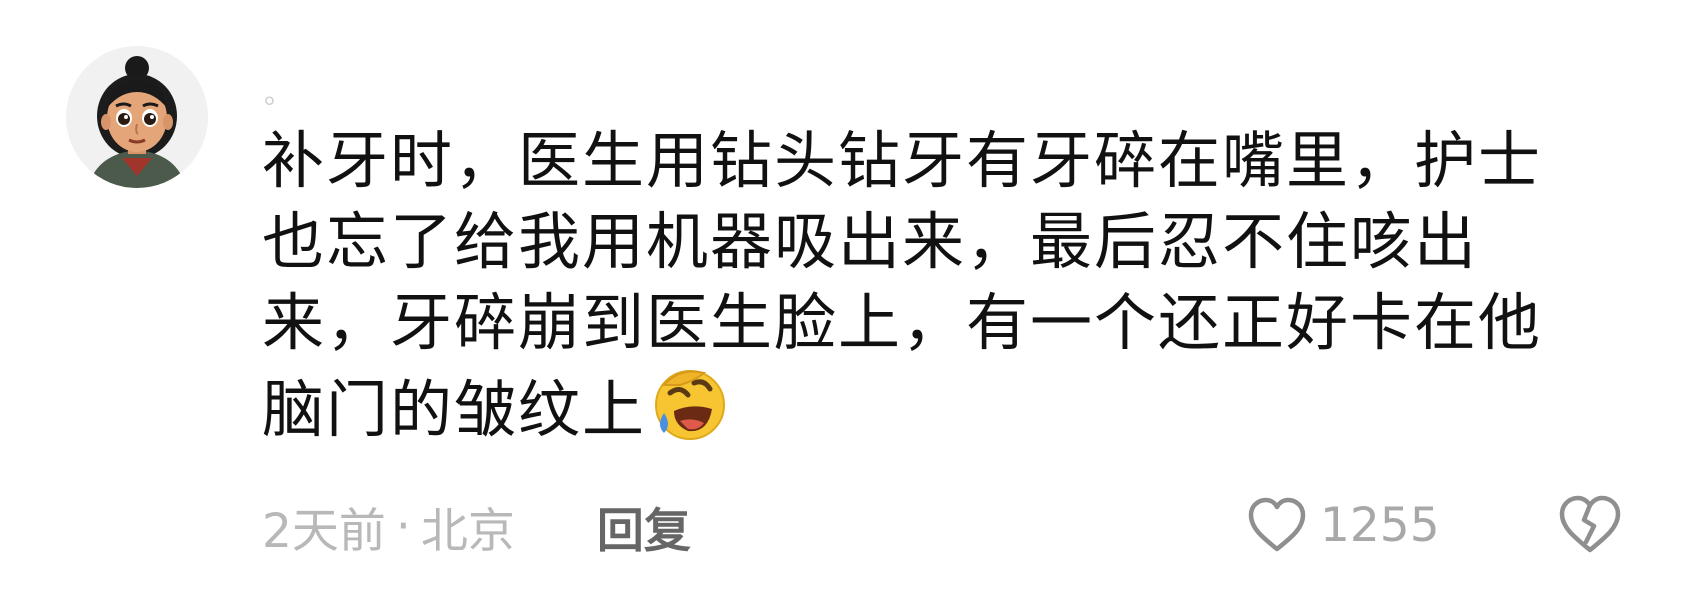  I want to click on comment-meta: 2天前 · 北京 回复, so click(476, 527).